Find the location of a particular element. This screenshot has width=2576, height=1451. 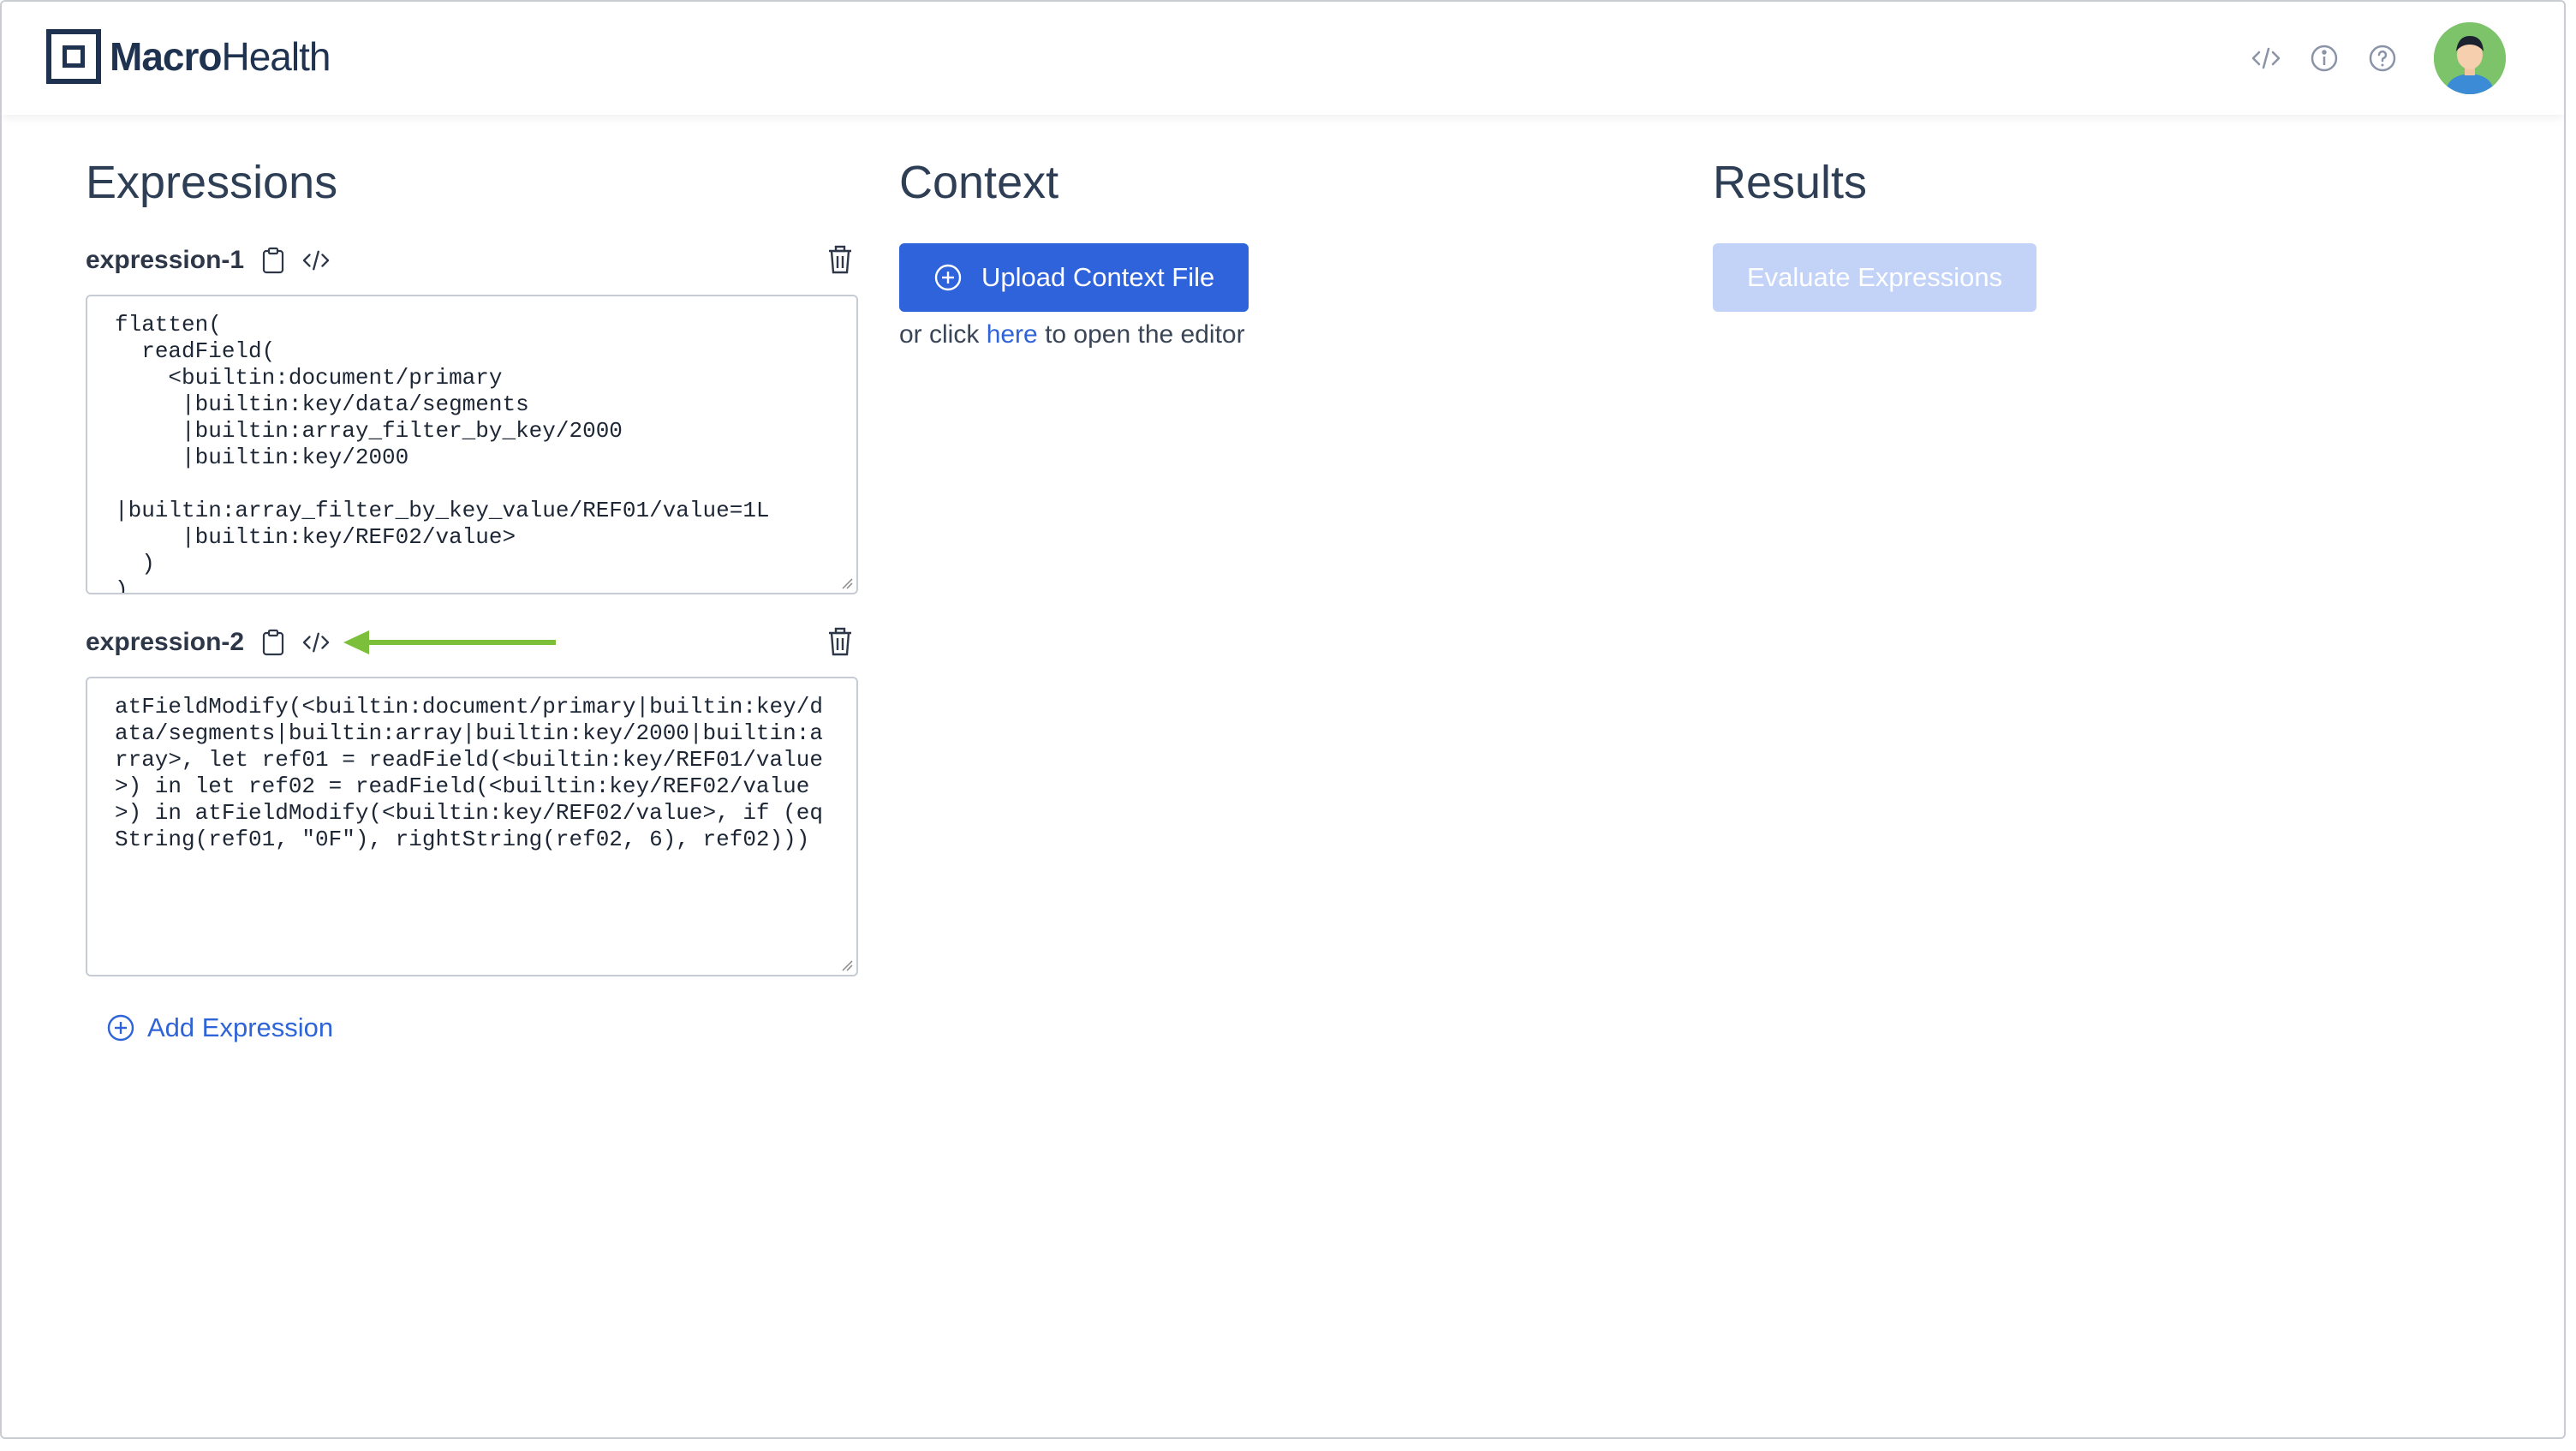

add-expression-button: Add Expression is located at coordinates (482, 1027).